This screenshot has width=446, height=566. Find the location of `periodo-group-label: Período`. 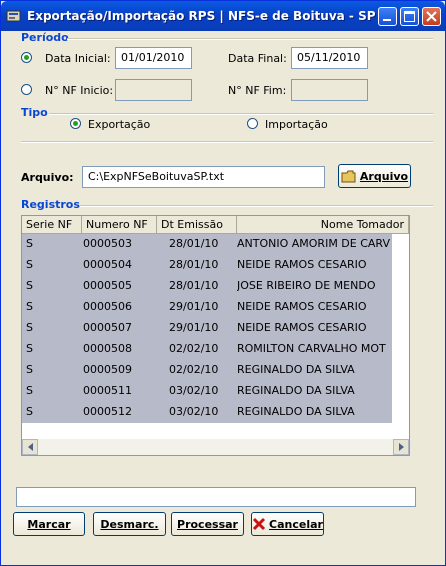

periodo-group-label: Período is located at coordinates (45, 37).